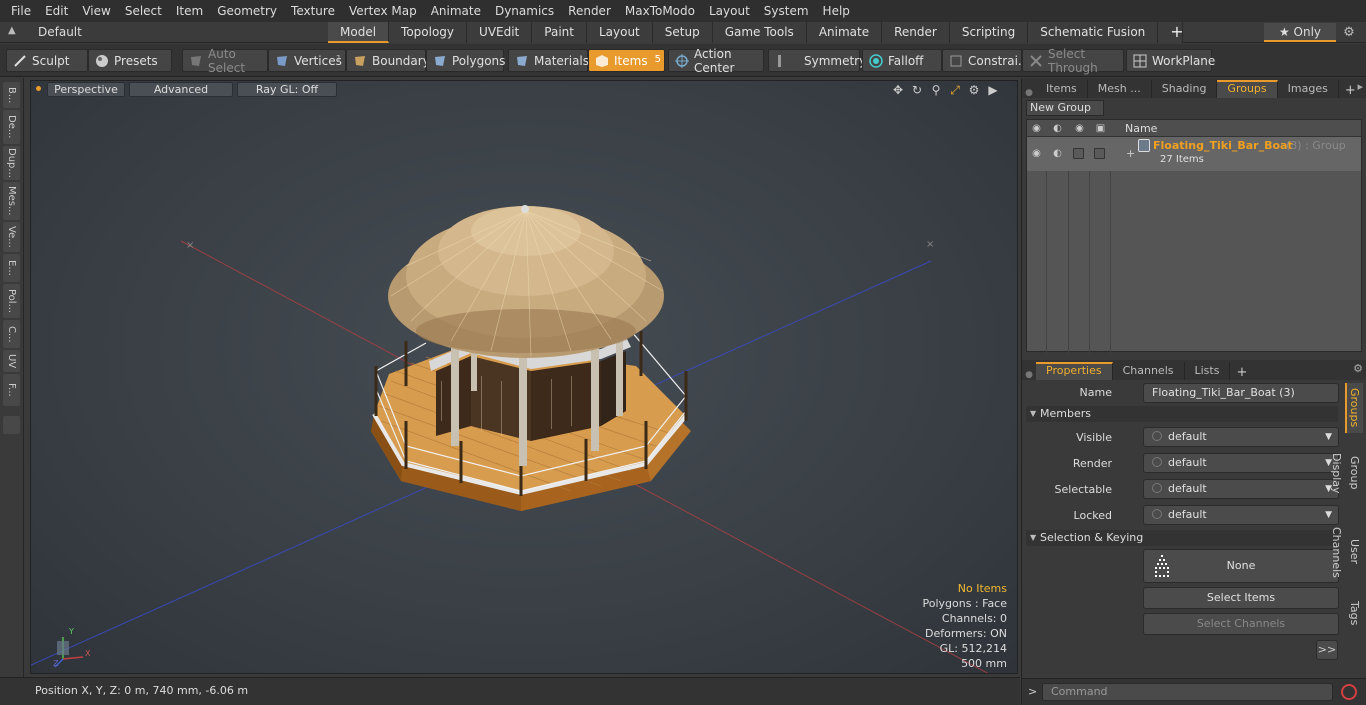 The width and height of the screenshot is (1366, 705). What do you see at coordinates (936, 90) in the screenshot?
I see `zoom-view-icon: ⚲` at bounding box center [936, 90].